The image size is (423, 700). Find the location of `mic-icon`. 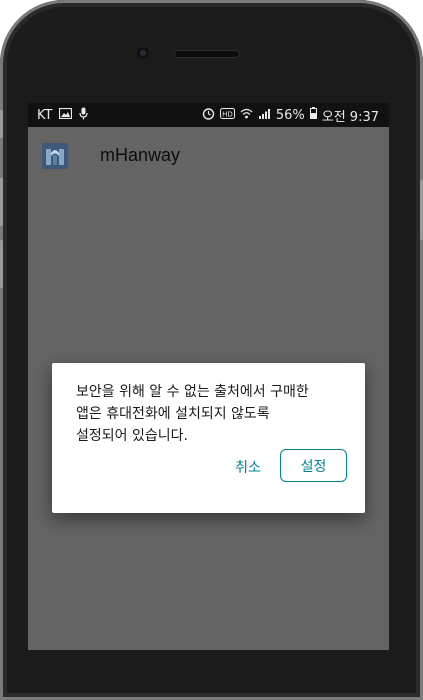

mic-icon is located at coordinates (84, 115).